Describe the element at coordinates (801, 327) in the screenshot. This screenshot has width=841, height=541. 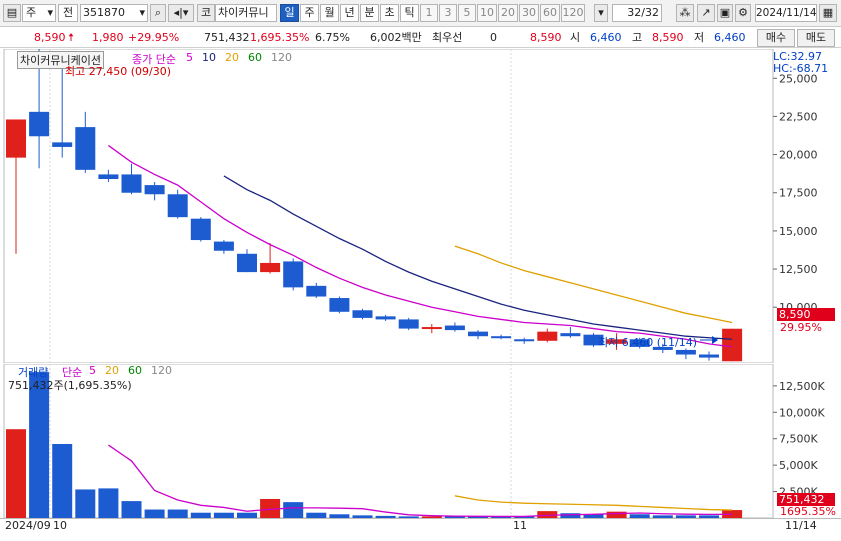
I see `pct-tag: 29.95%` at that location.